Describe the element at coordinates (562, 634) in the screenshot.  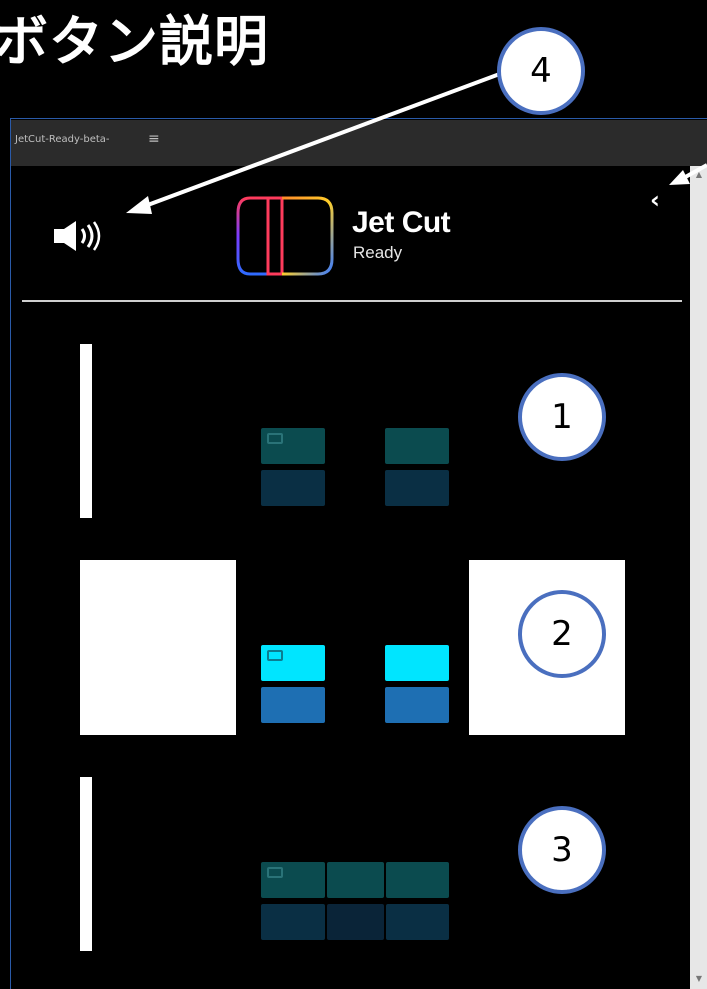
I see `callout-2: 2` at that location.